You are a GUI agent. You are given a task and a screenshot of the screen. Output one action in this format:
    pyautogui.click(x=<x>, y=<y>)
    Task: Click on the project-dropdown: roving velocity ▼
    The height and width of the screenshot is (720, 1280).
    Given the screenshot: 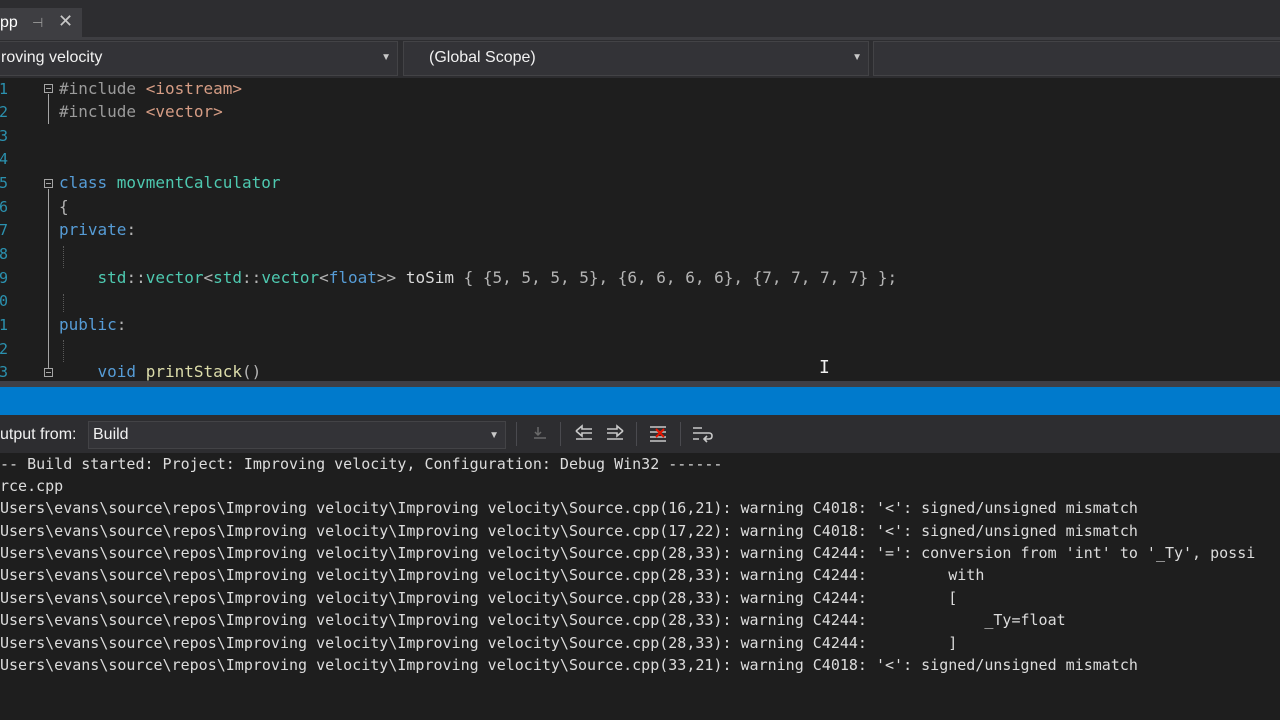 What is the action you would take?
    pyautogui.click(x=199, y=58)
    